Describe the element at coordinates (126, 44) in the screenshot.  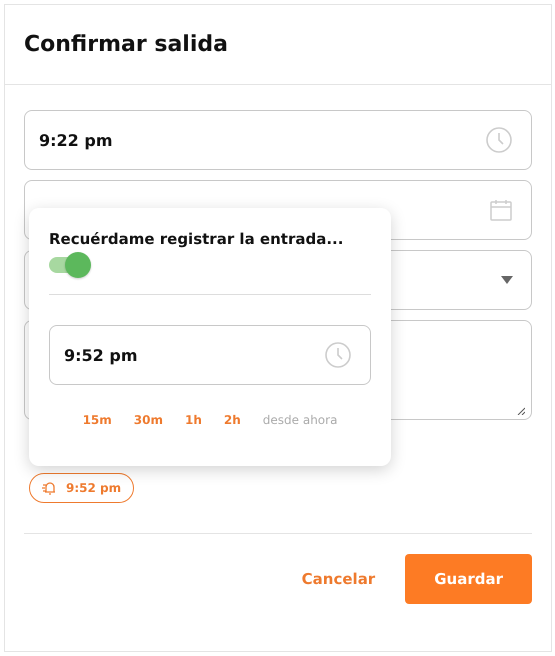
I see `dialog-title: Confirmar salida` at that location.